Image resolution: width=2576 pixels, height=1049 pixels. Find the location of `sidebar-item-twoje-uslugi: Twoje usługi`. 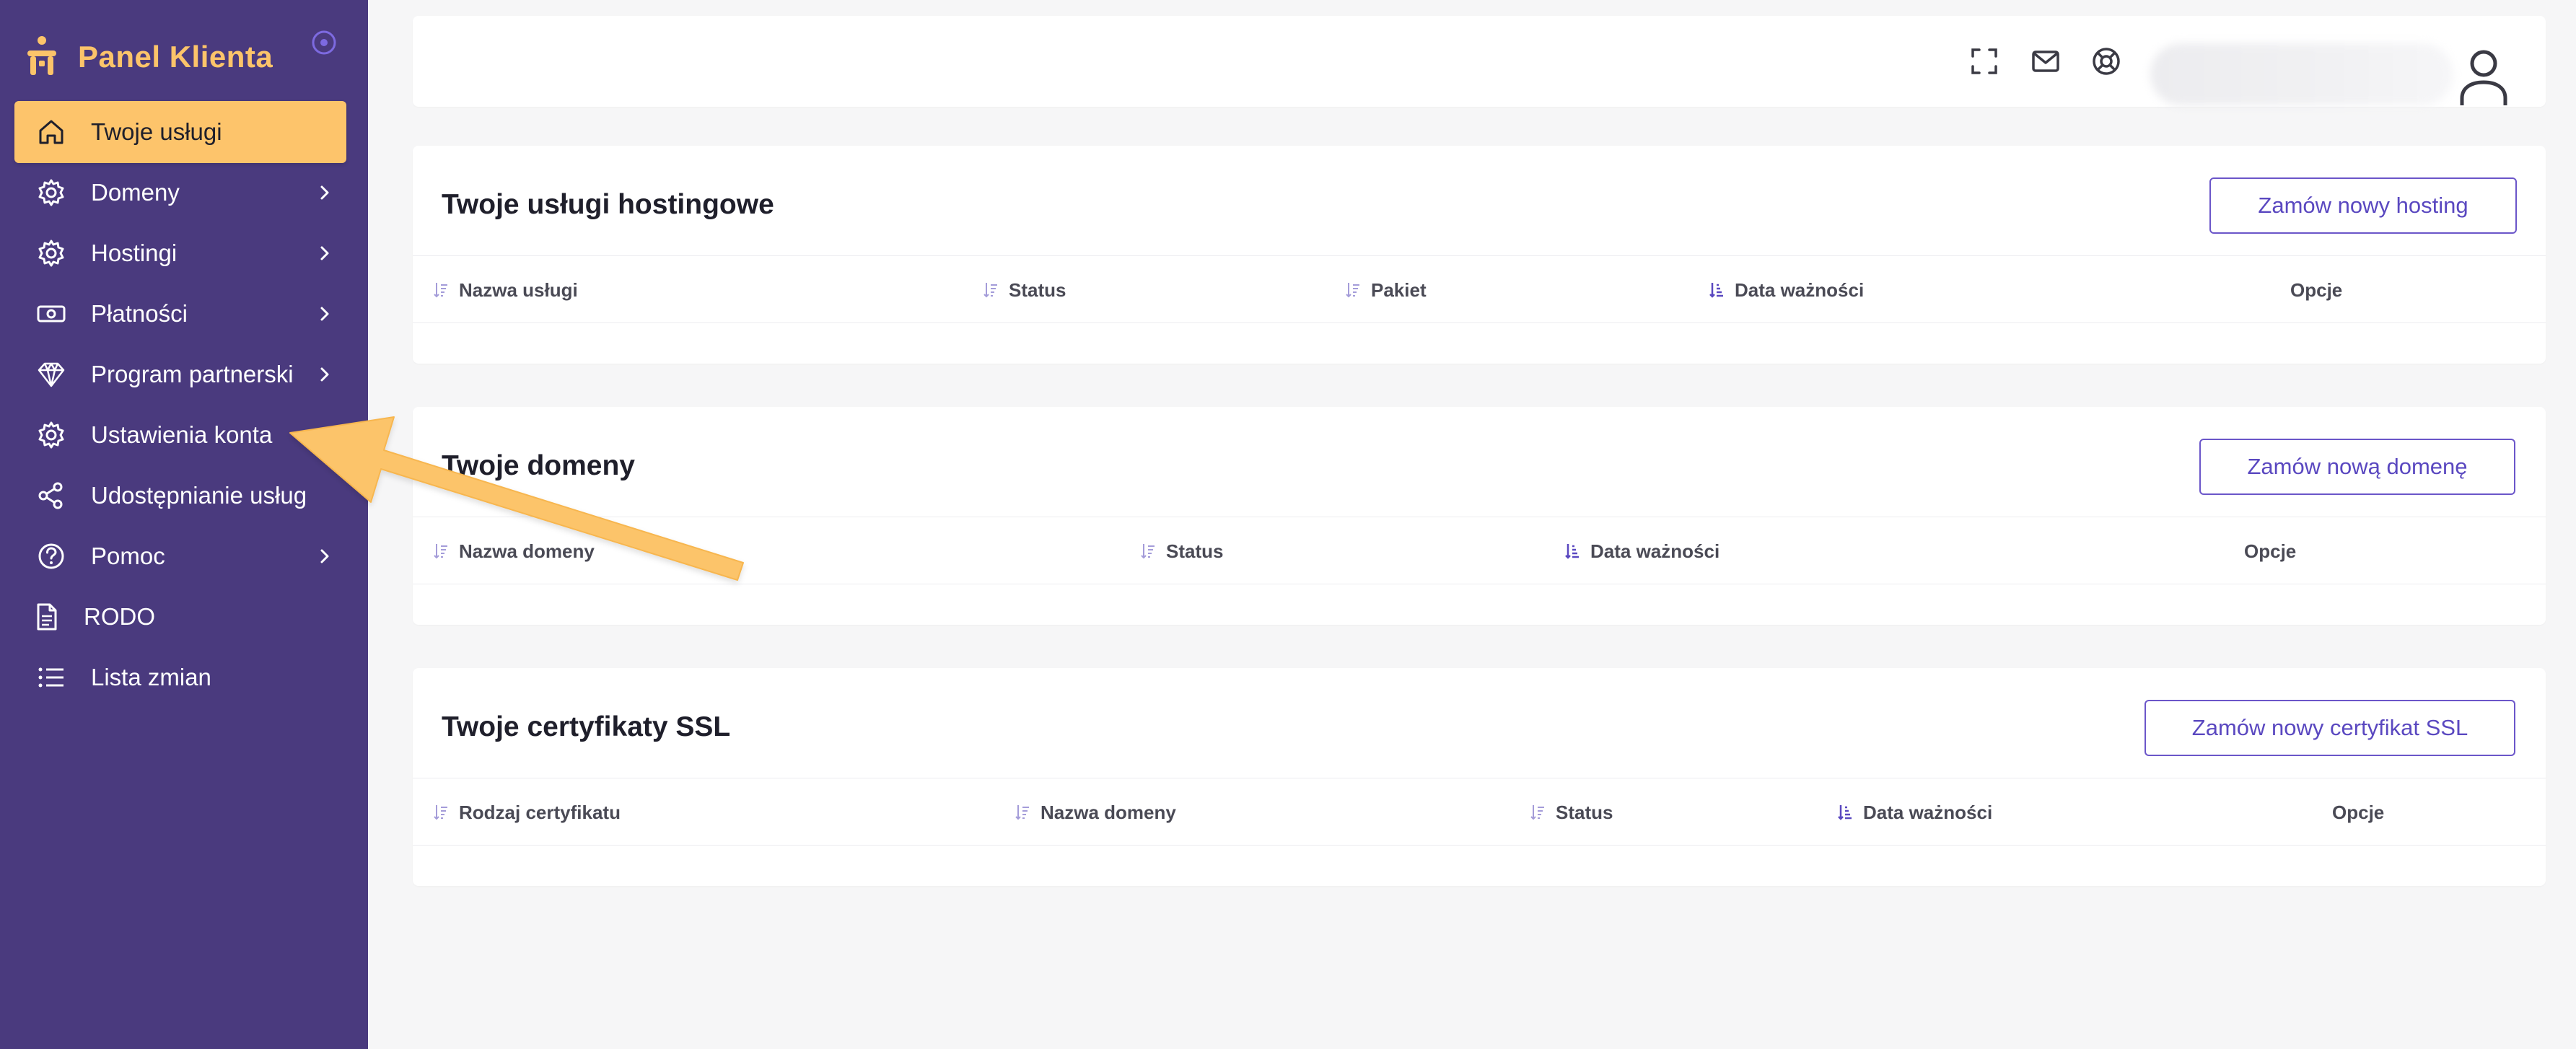

sidebar-item-twoje-uslugi: Twoje usługi is located at coordinates (180, 132).